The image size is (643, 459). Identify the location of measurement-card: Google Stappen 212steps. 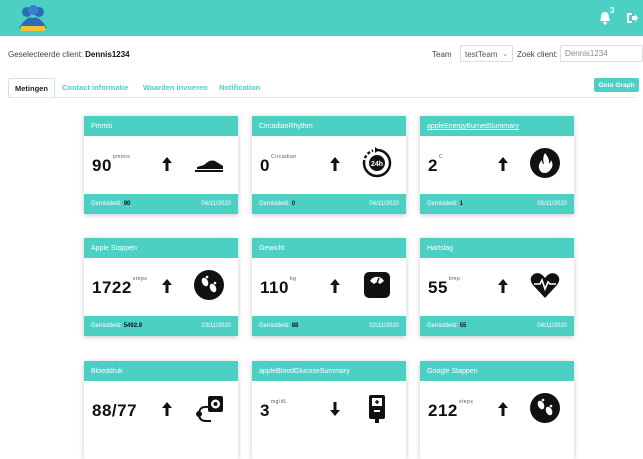
(497, 410).